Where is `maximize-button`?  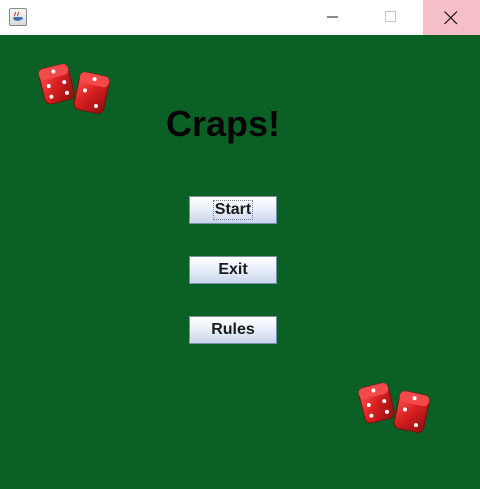
maximize-button is located at coordinates (391, 17).